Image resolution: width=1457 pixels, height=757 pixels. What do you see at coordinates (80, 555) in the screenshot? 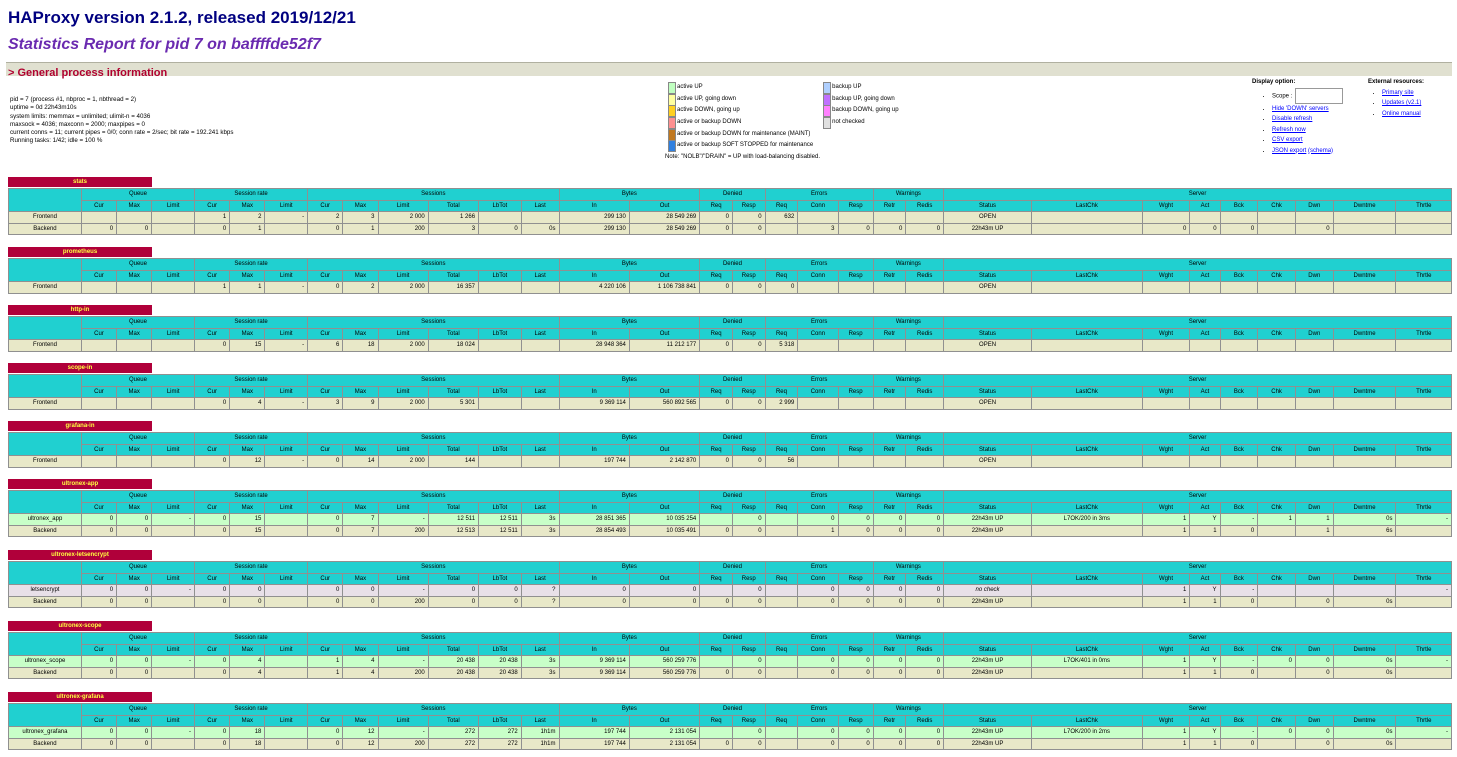
I see `proxy-name: ultronex-letsencrypt` at bounding box center [80, 555].